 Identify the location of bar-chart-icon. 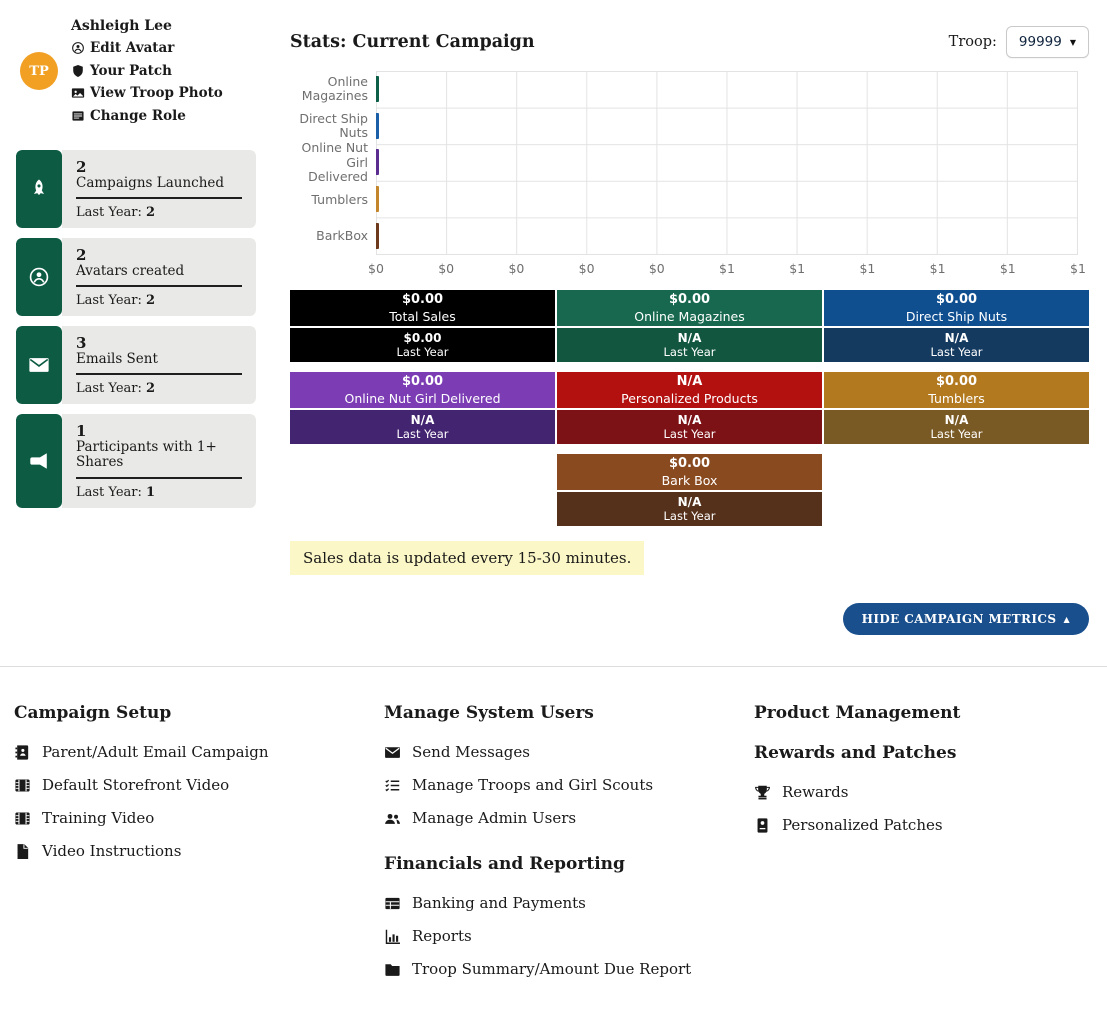
(392, 936).